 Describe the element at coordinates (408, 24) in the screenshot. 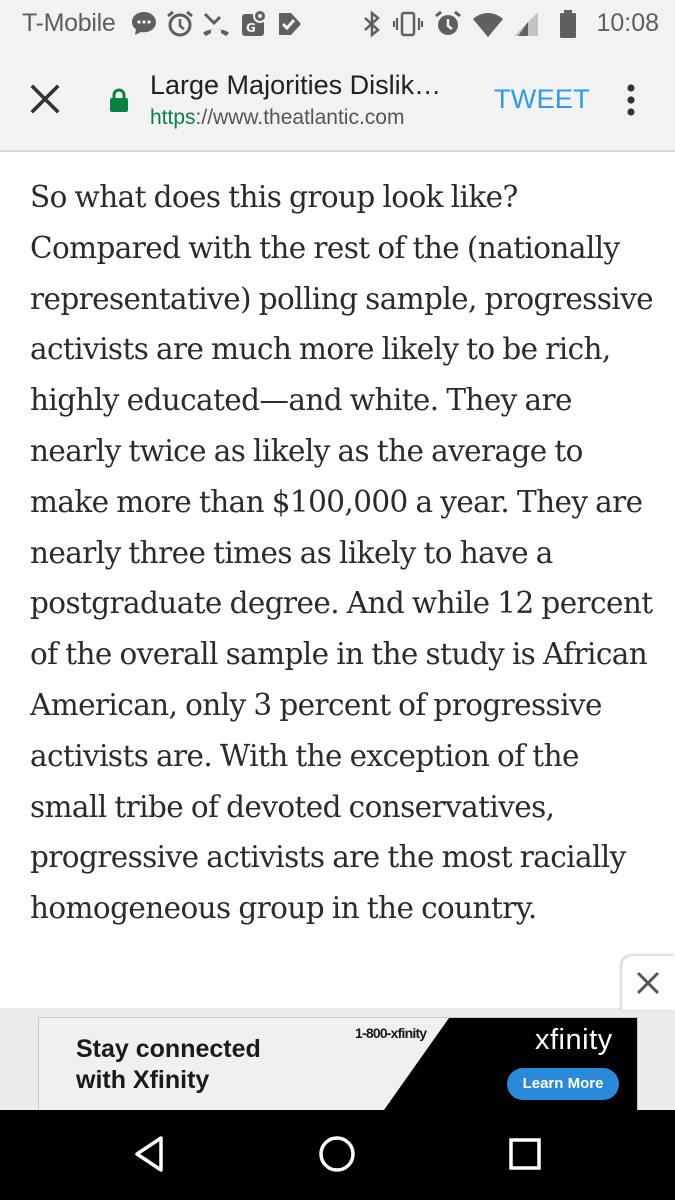

I see `vibrate-icon` at that location.